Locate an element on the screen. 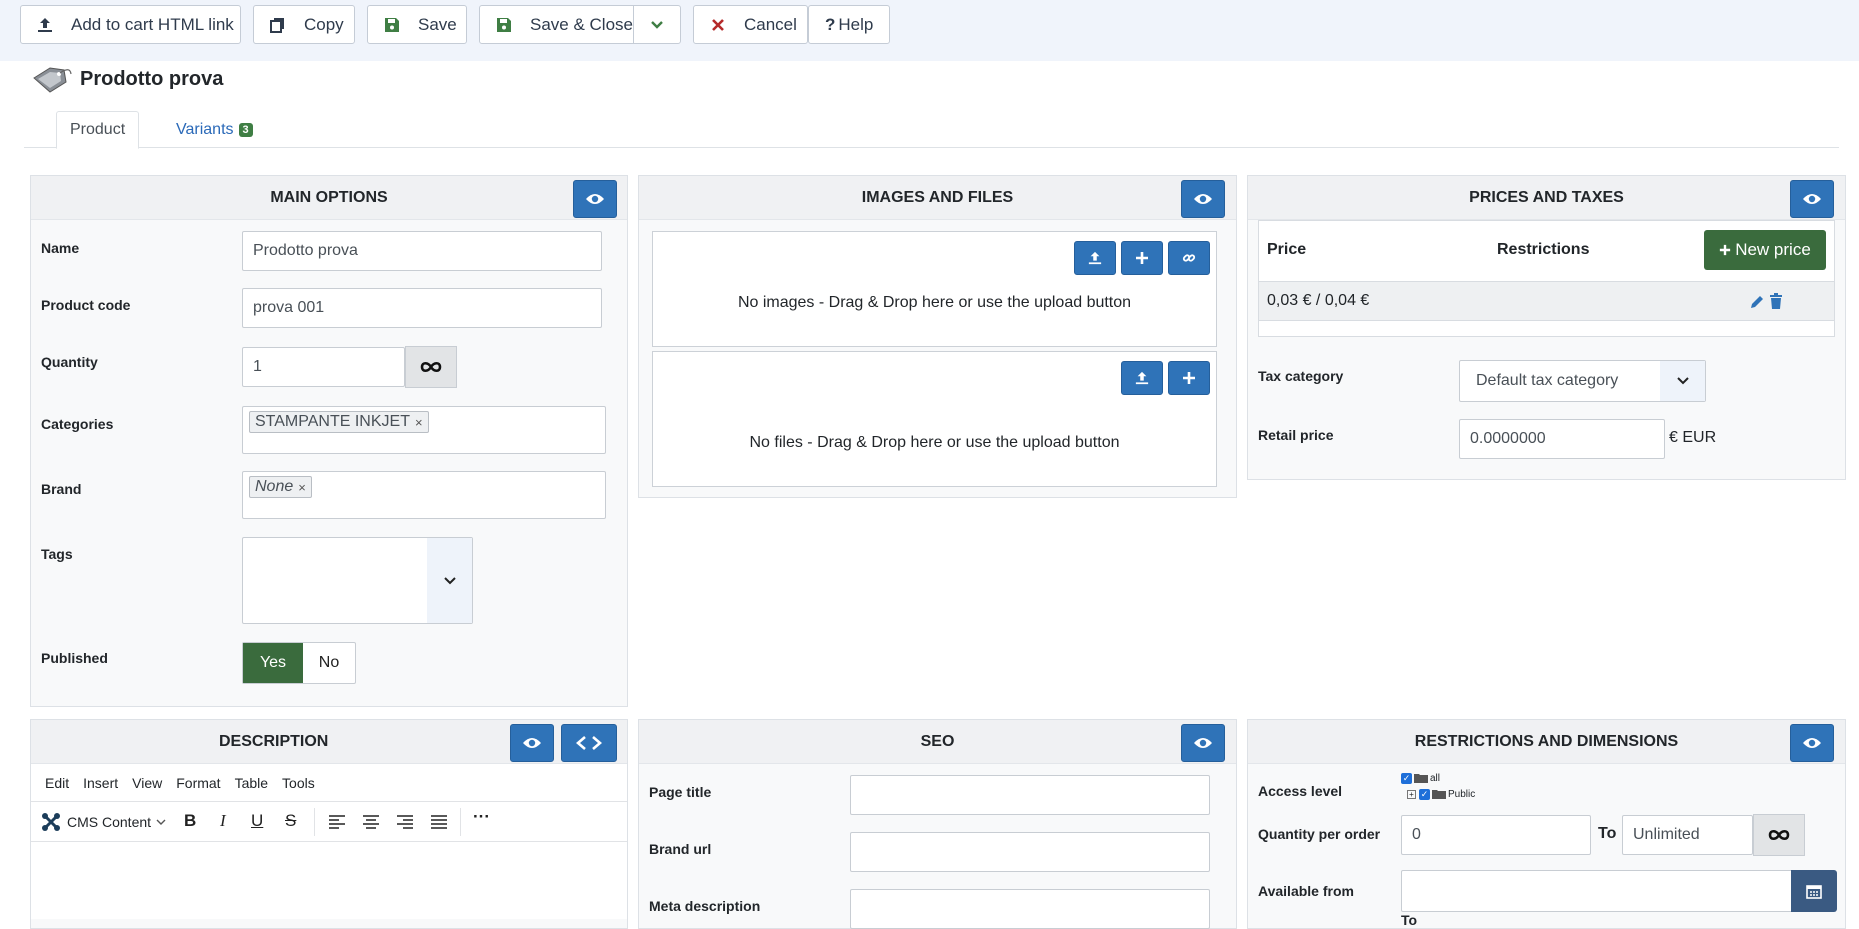 This screenshot has width=1859, height=929. tab-product: Product is located at coordinates (98, 130).